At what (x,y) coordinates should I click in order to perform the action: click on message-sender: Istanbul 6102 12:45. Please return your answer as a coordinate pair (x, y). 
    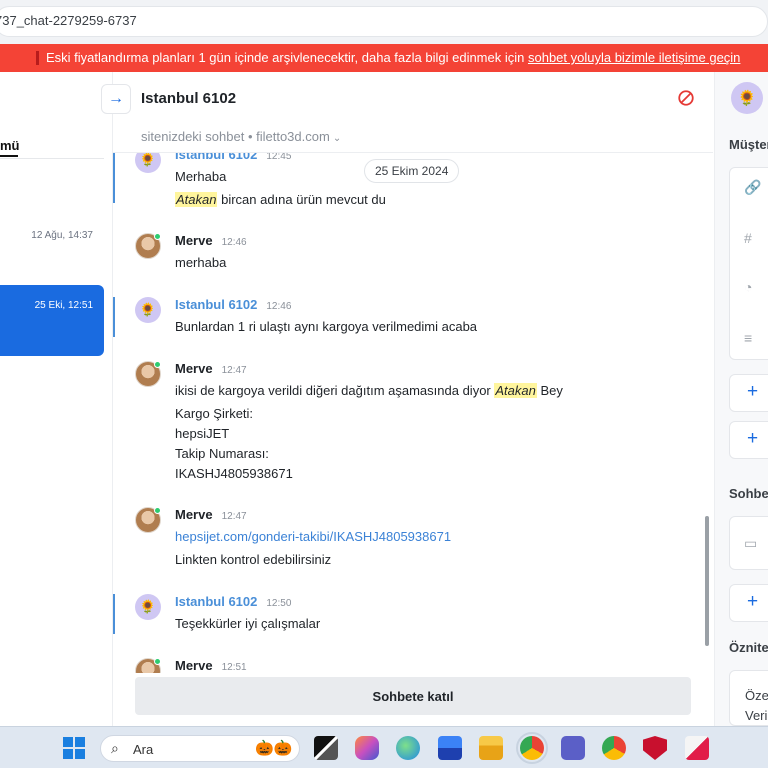
    Looking at the image, I should click on (233, 157).